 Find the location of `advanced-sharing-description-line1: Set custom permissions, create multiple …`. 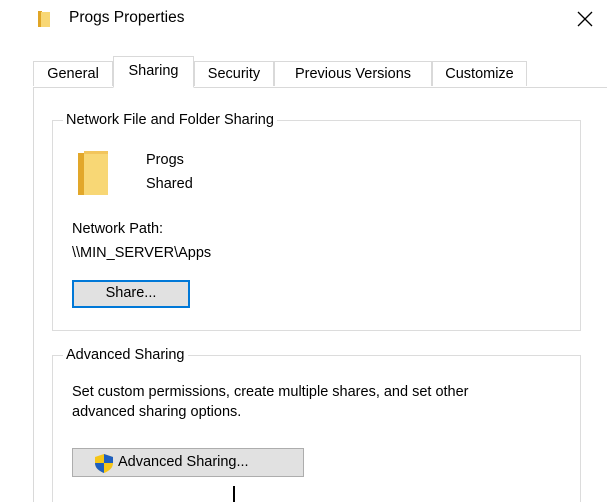

advanced-sharing-description-line1: Set custom permissions, create multiple … is located at coordinates (270, 392).